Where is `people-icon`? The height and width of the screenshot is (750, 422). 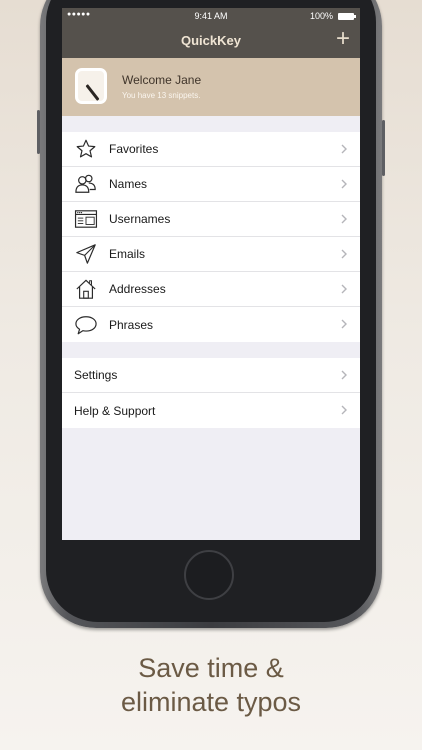
people-icon is located at coordinates (86, 184).